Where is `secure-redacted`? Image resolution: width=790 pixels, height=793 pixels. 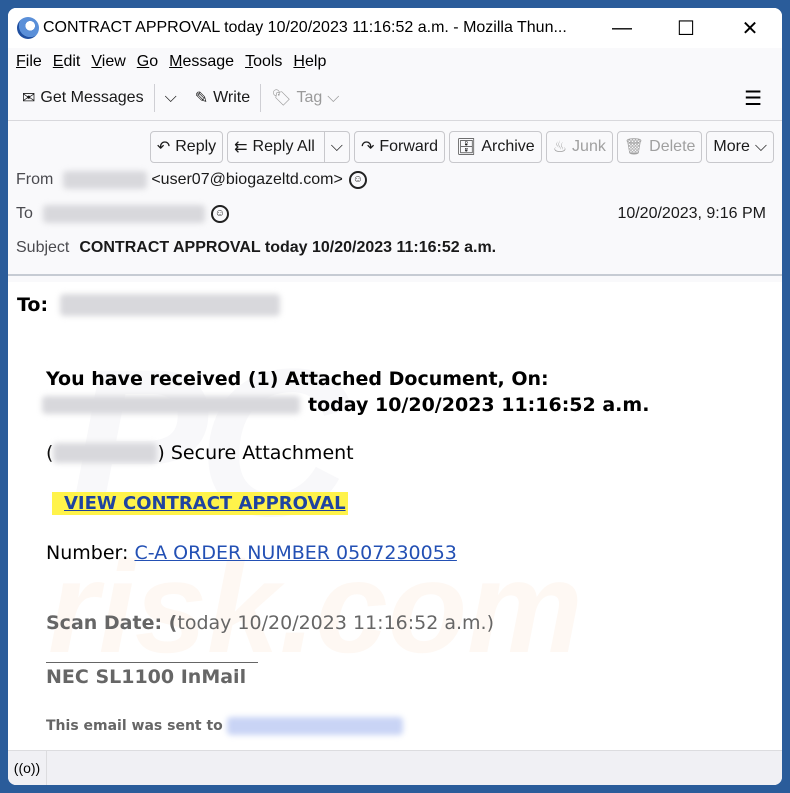 secure-redacted is located at coordinates (105, 453).